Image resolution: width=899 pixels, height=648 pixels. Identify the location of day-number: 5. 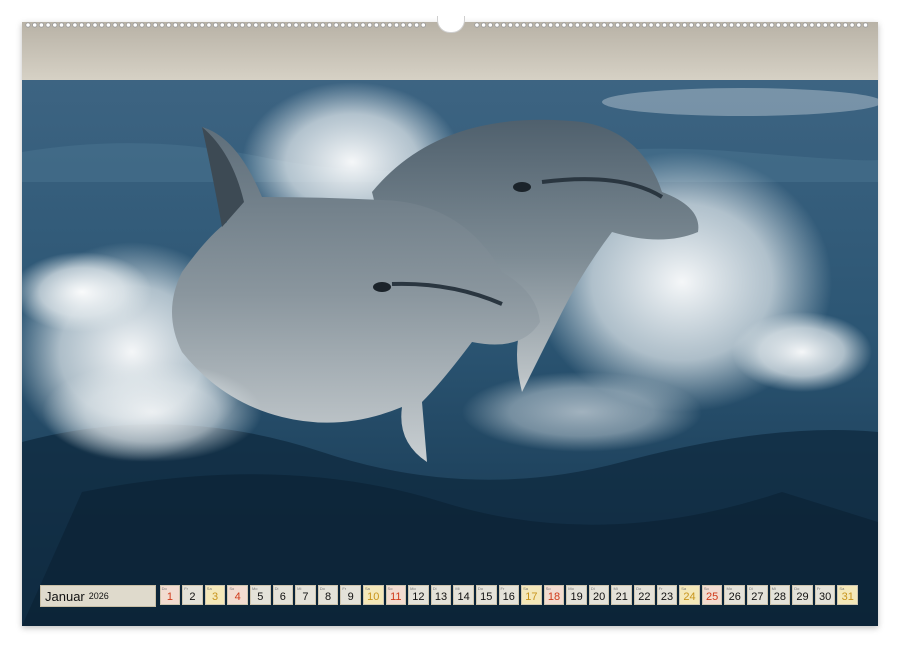
(260, 597).